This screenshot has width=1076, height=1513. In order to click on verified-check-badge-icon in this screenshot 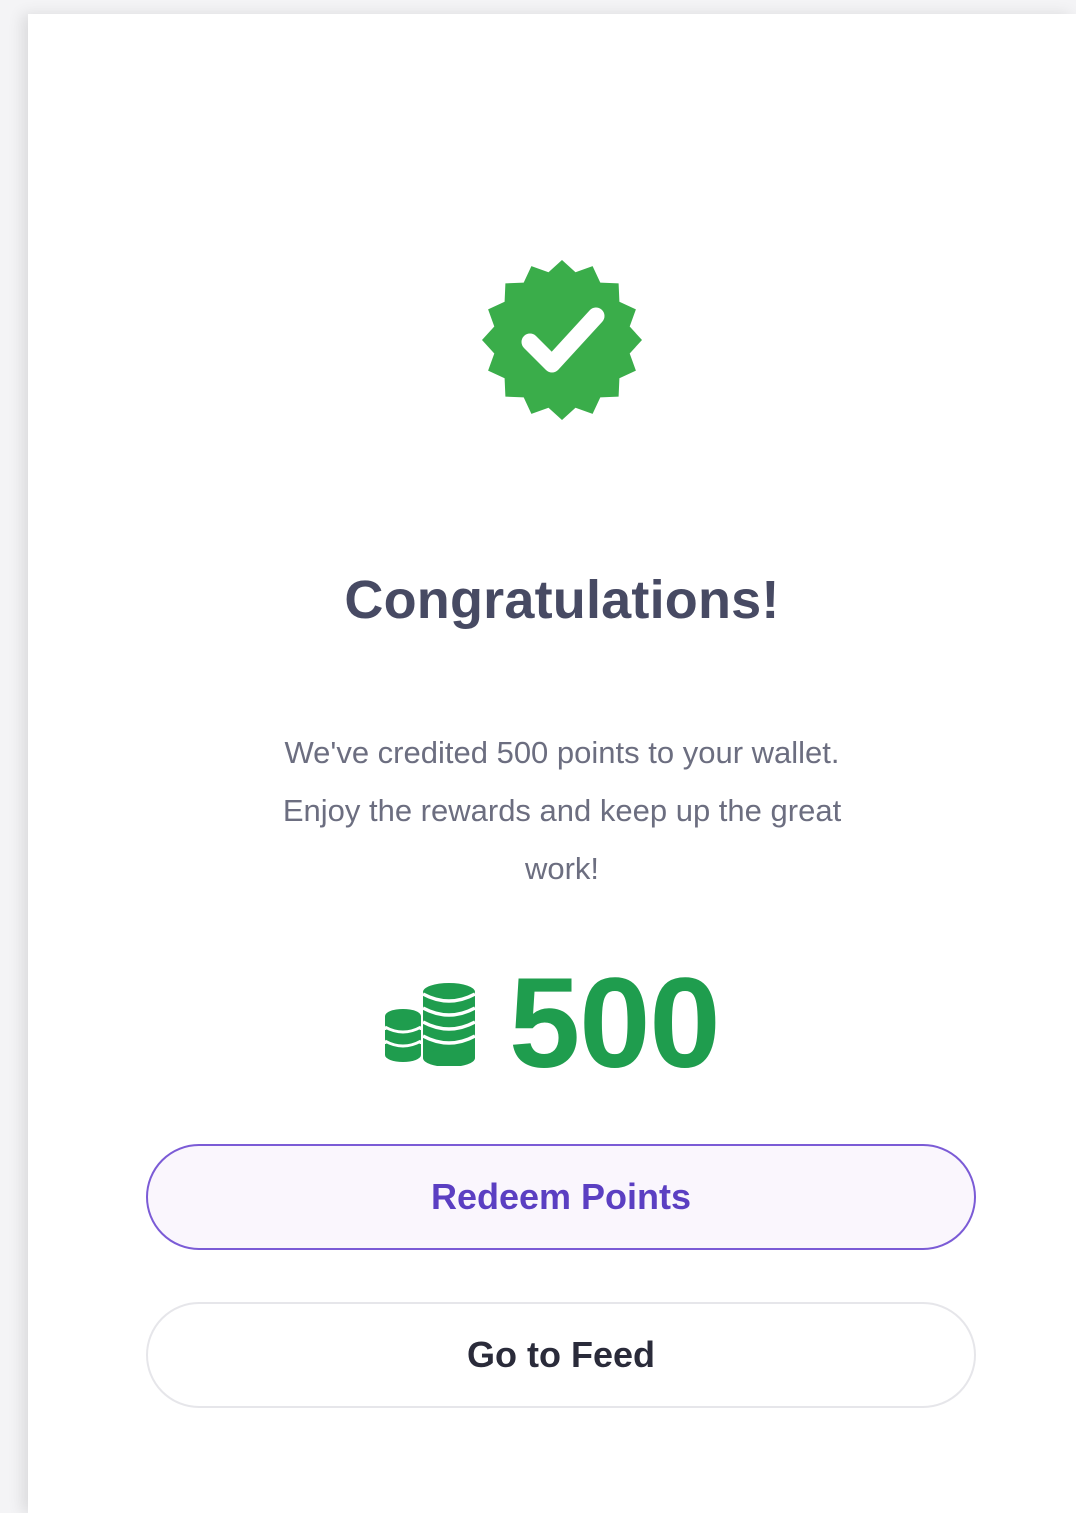, I will do `click(562, 340)`.